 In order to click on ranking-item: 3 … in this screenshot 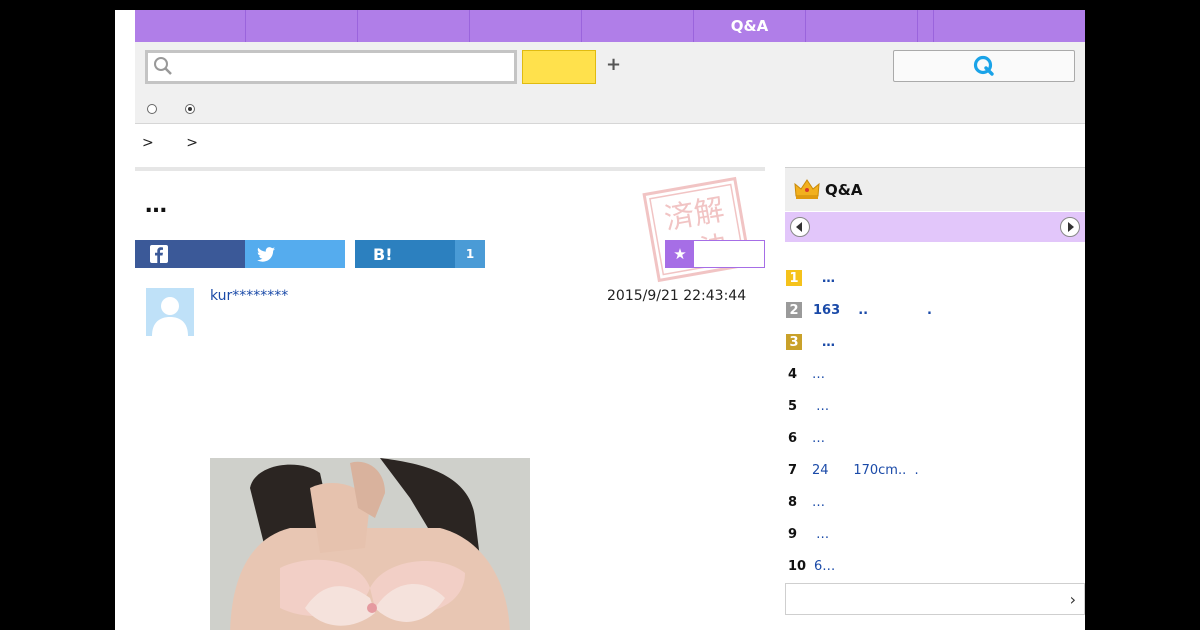, I will do `click(935, 342)`.